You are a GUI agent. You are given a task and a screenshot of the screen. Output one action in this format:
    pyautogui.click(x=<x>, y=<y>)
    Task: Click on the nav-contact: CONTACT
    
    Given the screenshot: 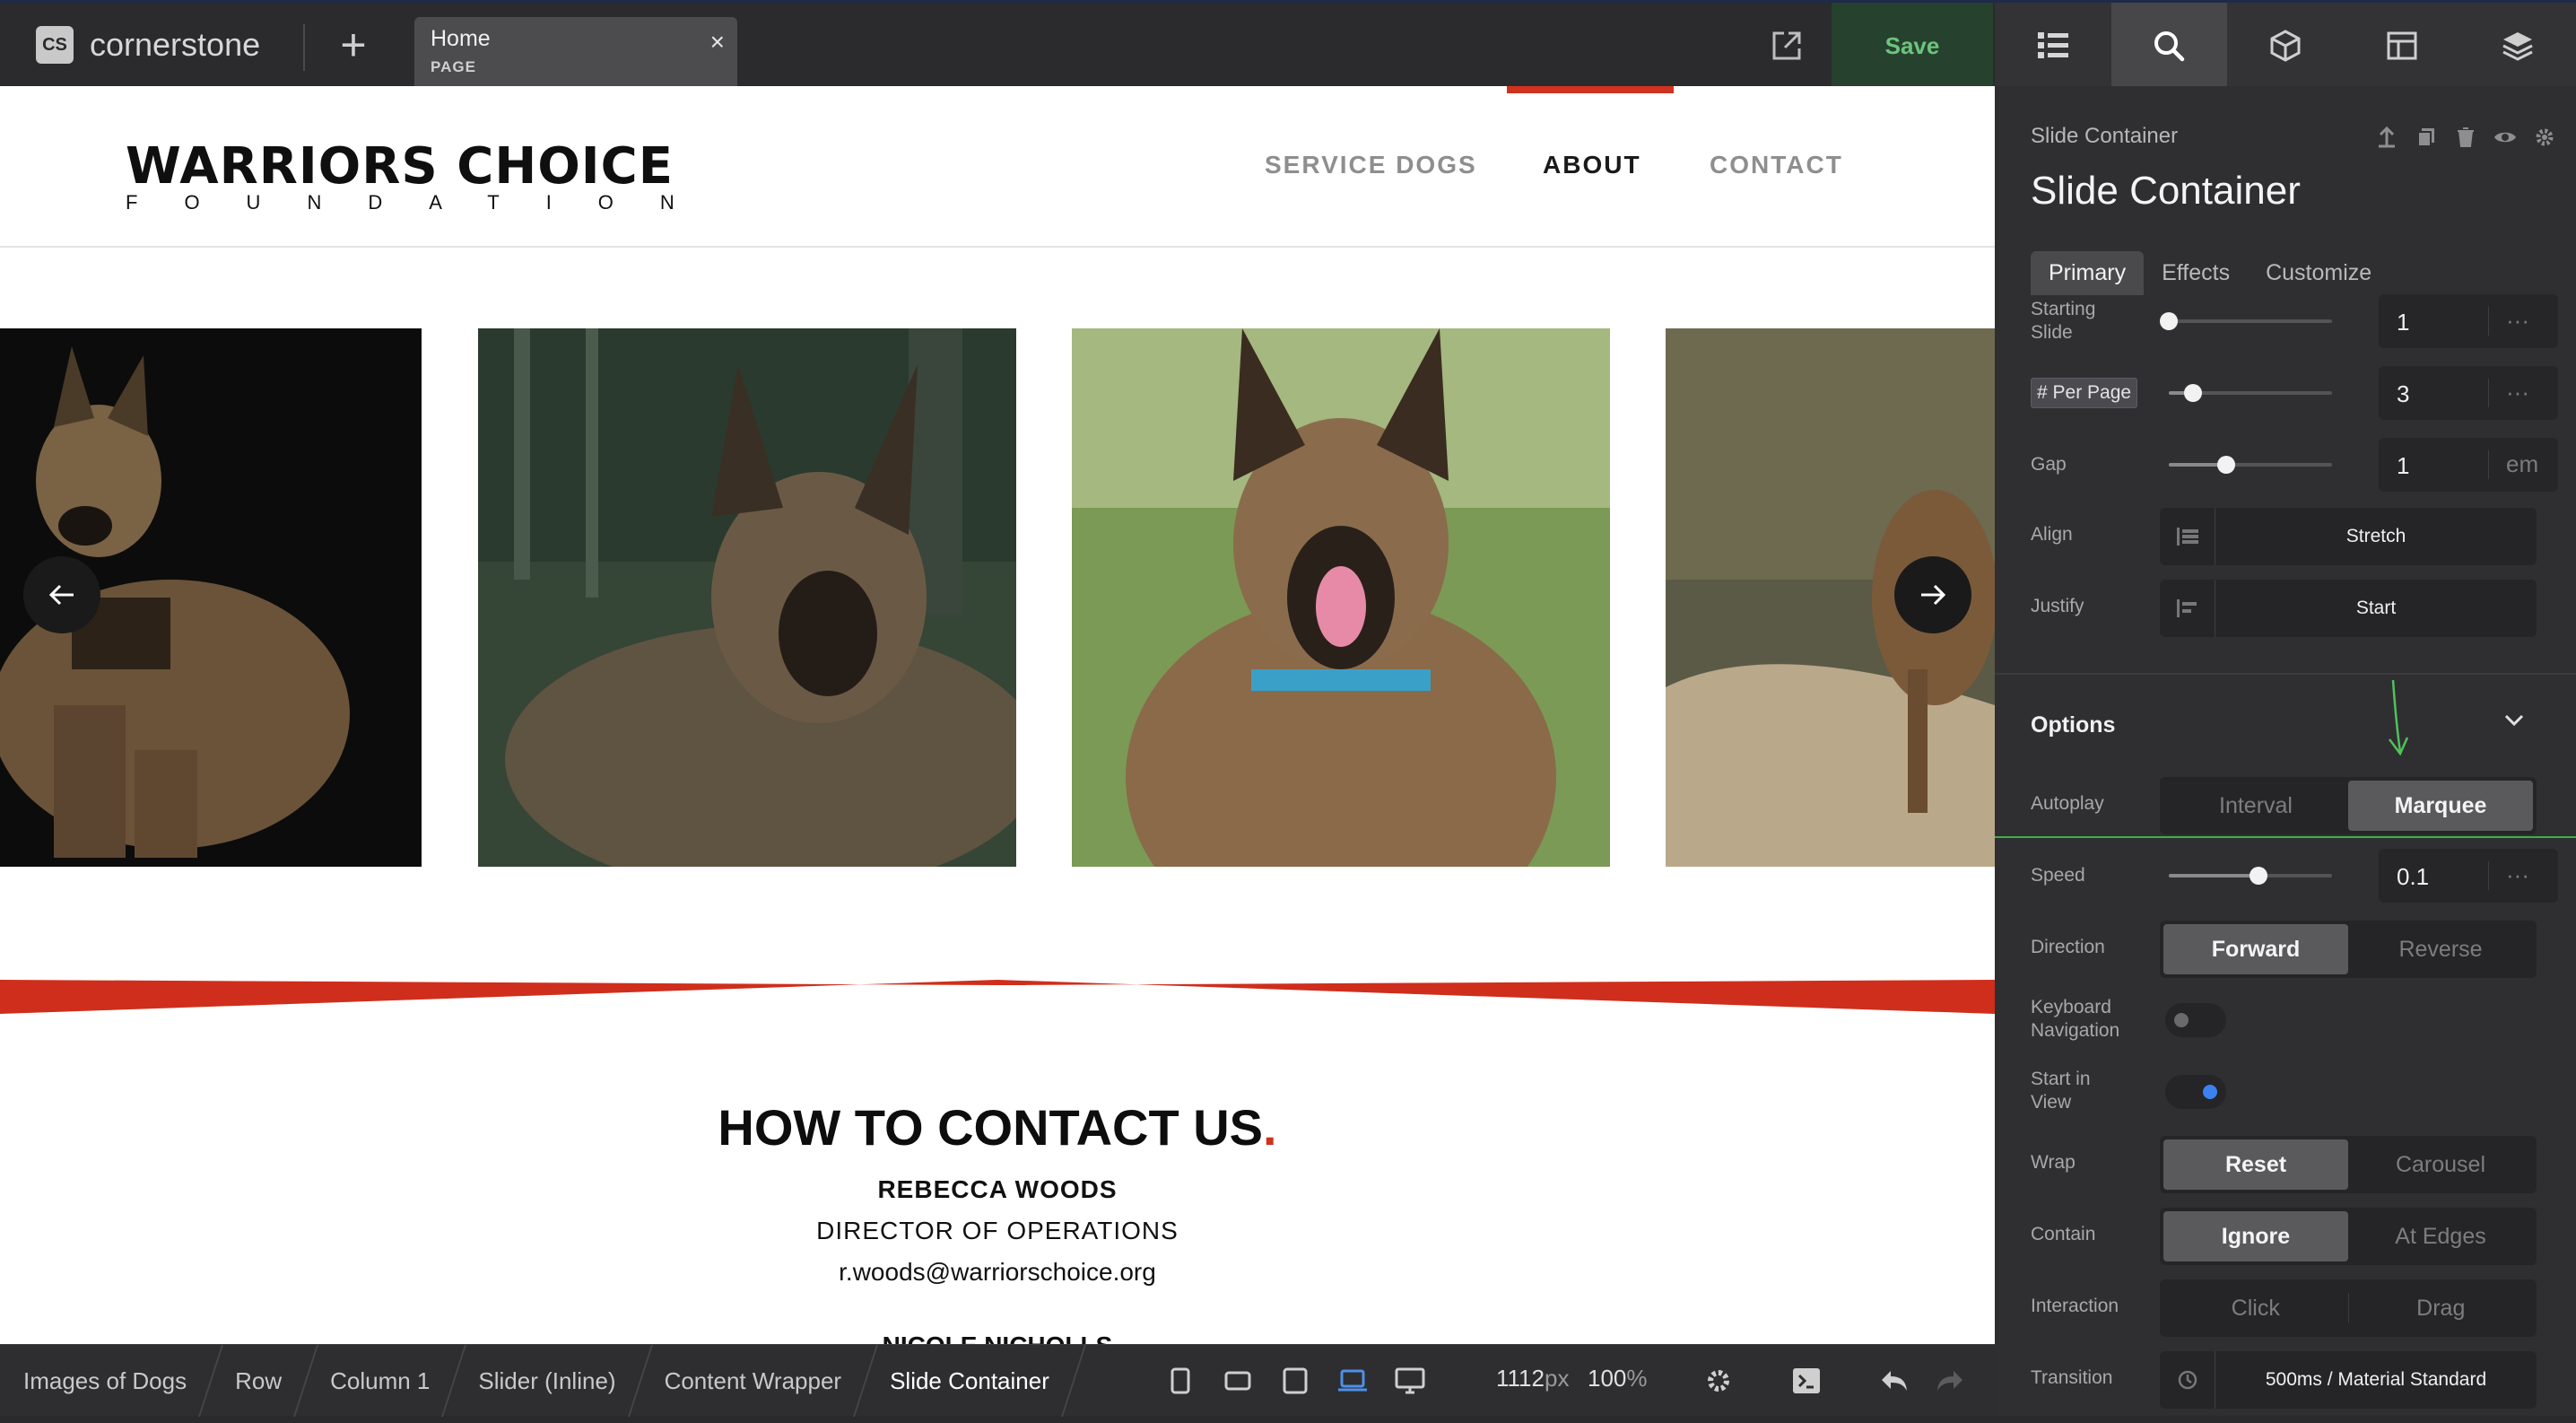 What is the action you would take?
    pyautogui.click(x=1776, y=165)
    